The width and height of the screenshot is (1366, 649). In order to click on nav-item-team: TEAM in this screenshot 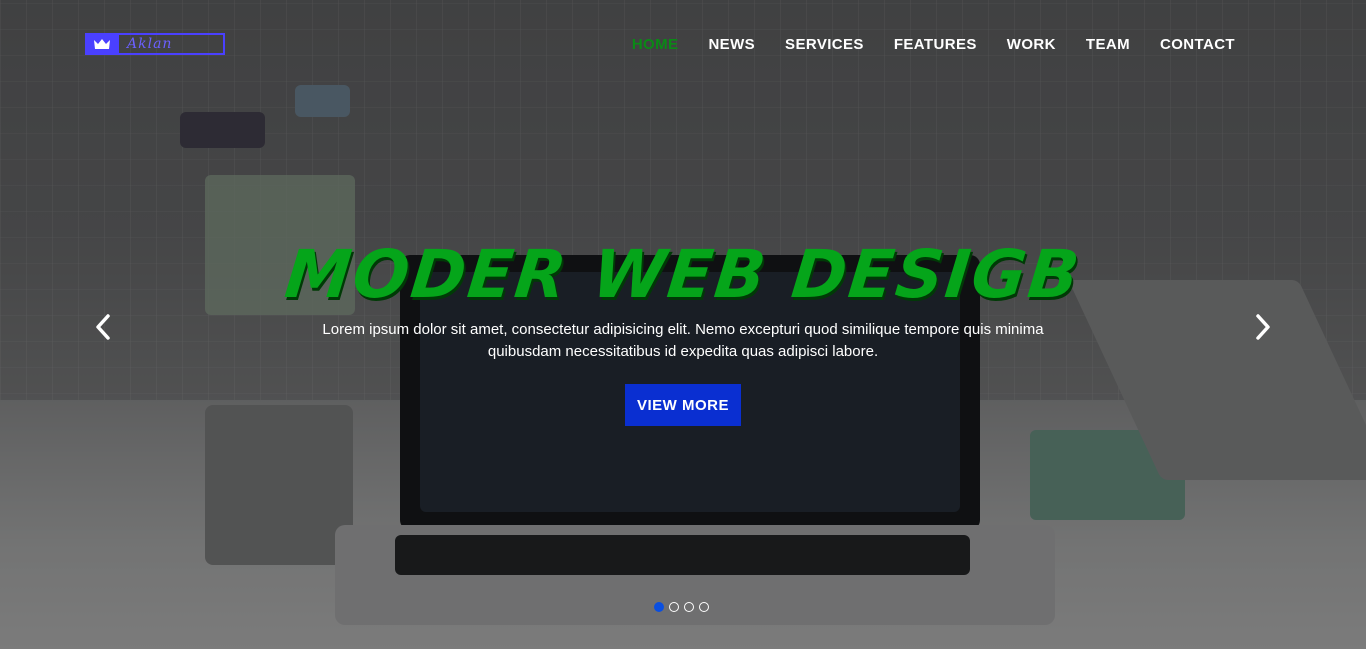, I will do `click(1108, 45)`.